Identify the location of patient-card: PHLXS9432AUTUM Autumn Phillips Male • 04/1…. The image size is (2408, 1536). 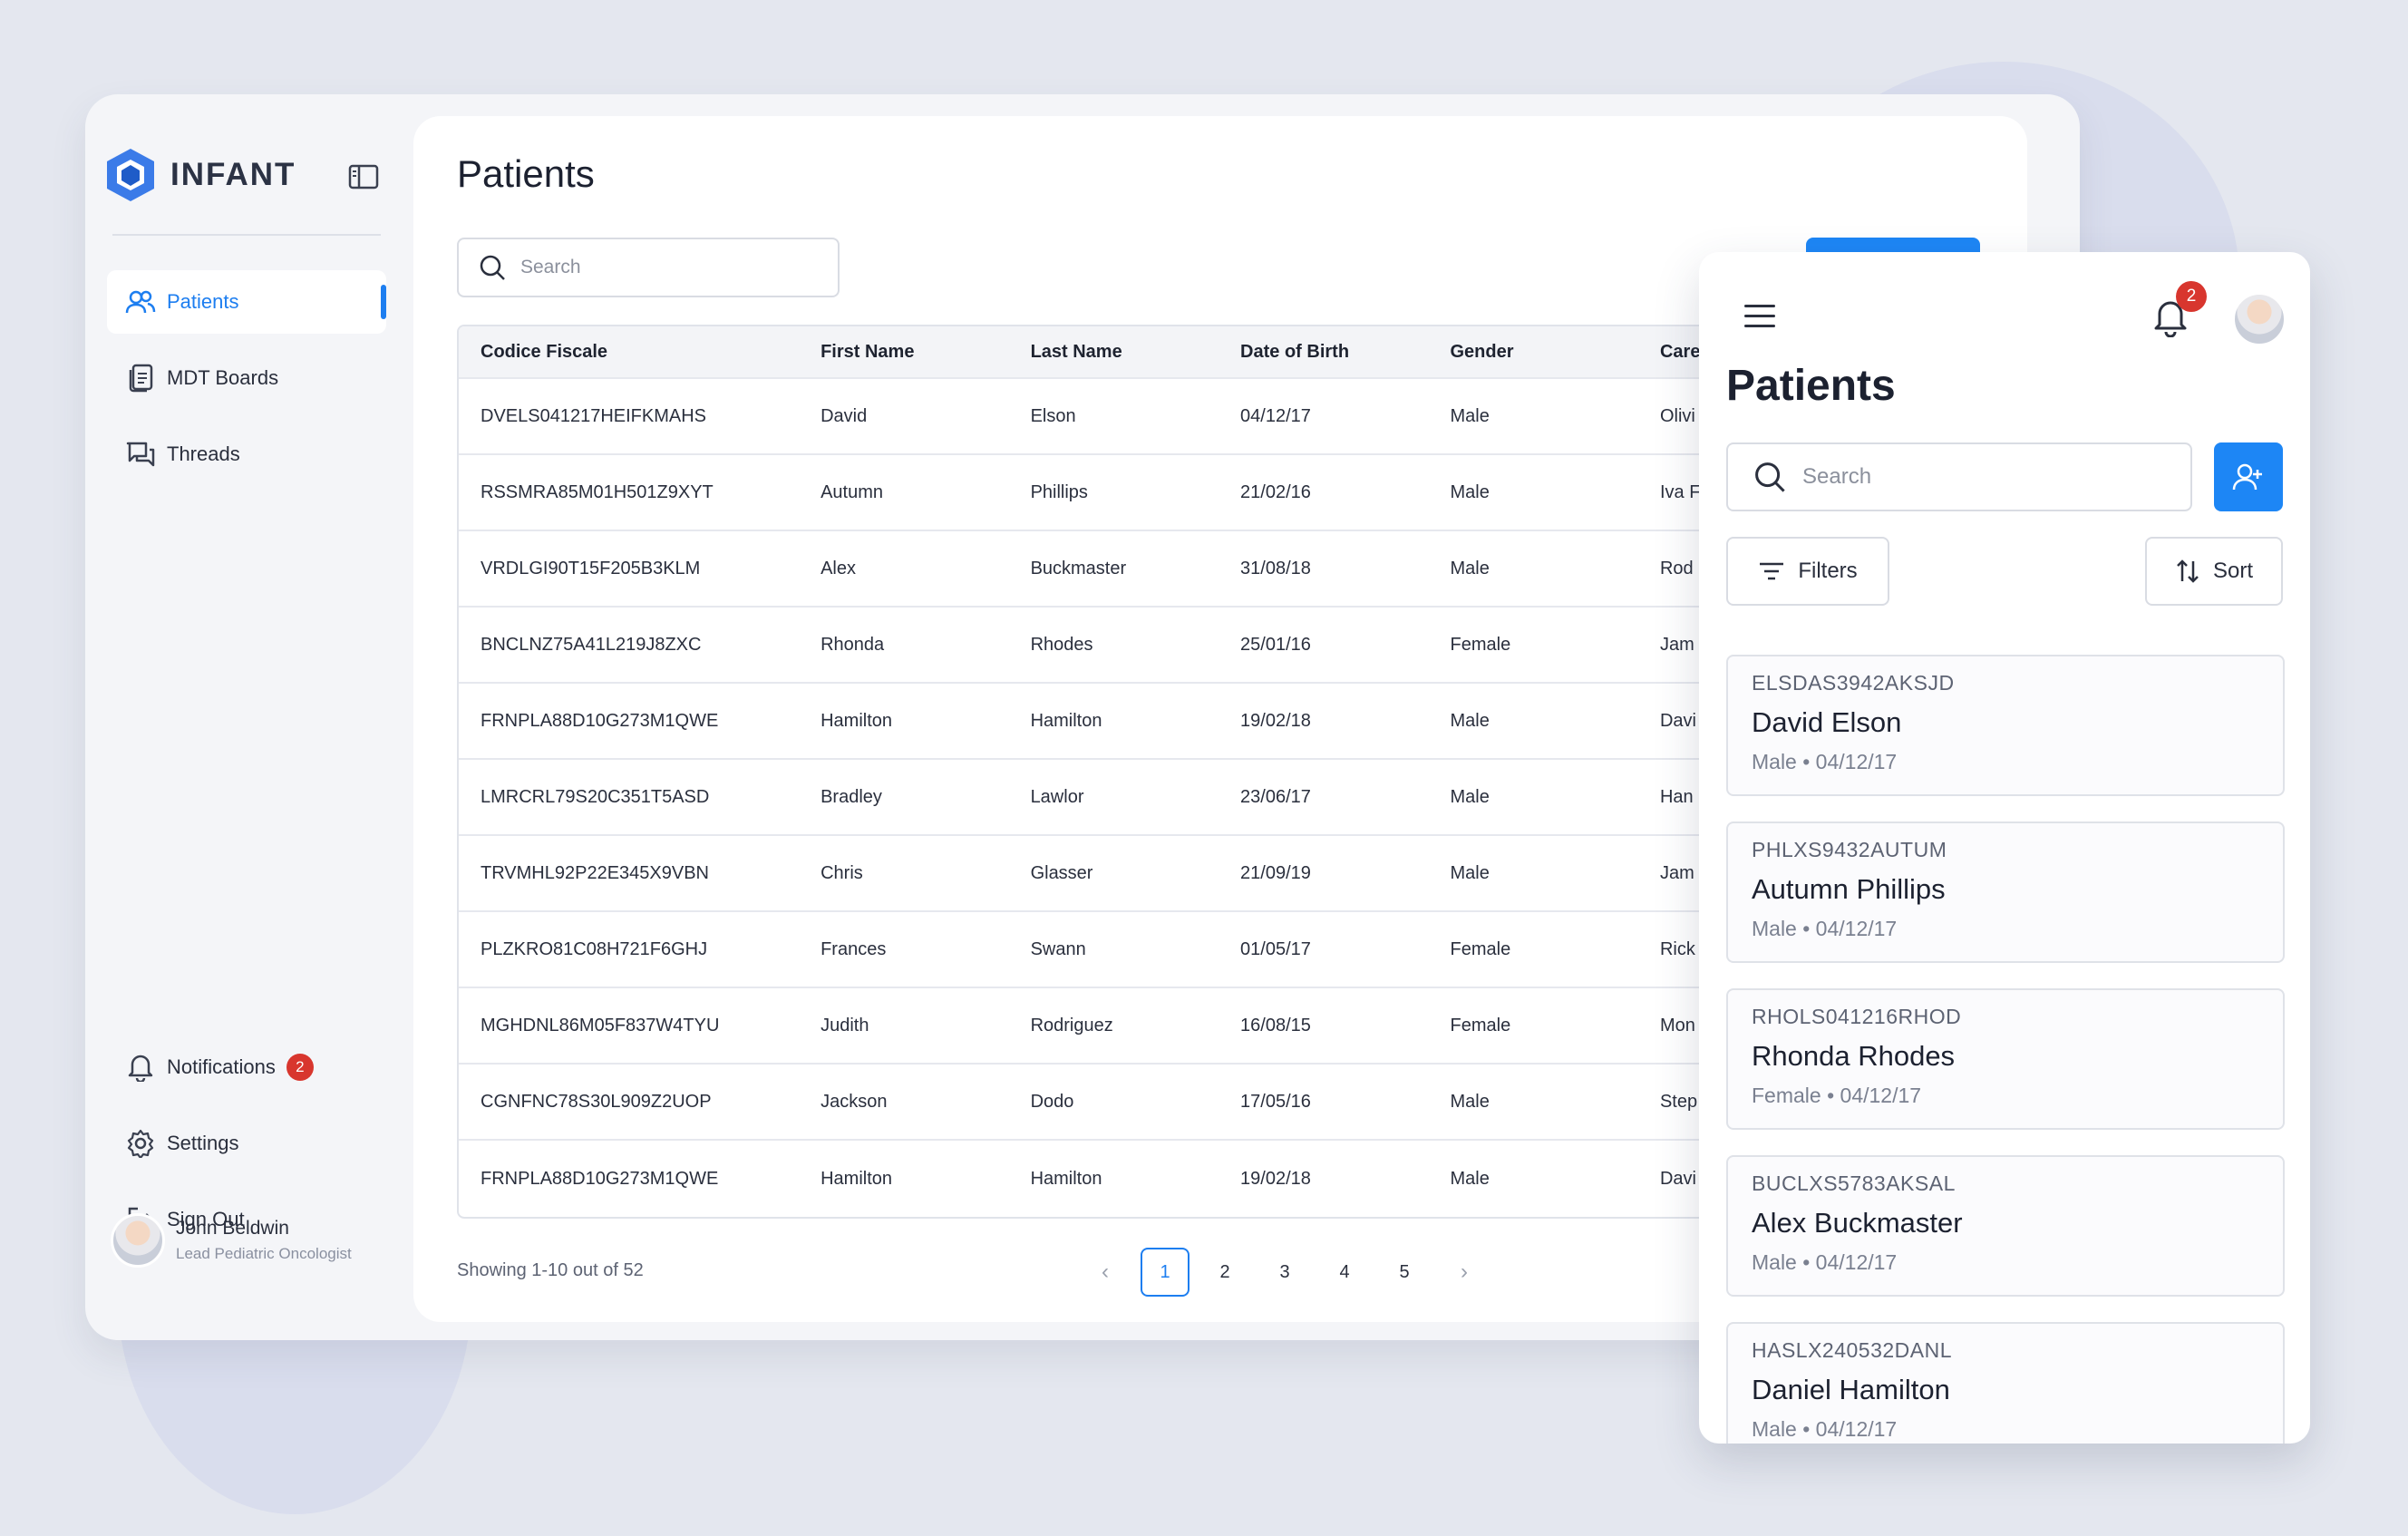
(2005, 892).